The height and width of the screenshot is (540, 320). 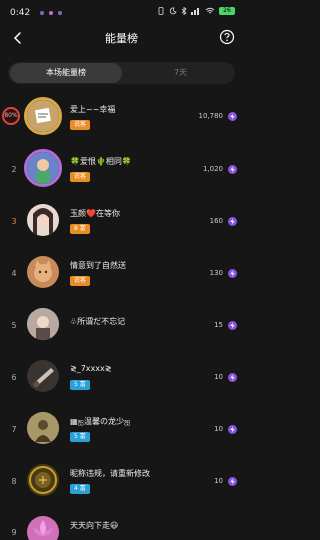 What do you see at coordinates (216, 221) in the screenshot?
I see `energy-score: 160` at bounding box center [216, 221].